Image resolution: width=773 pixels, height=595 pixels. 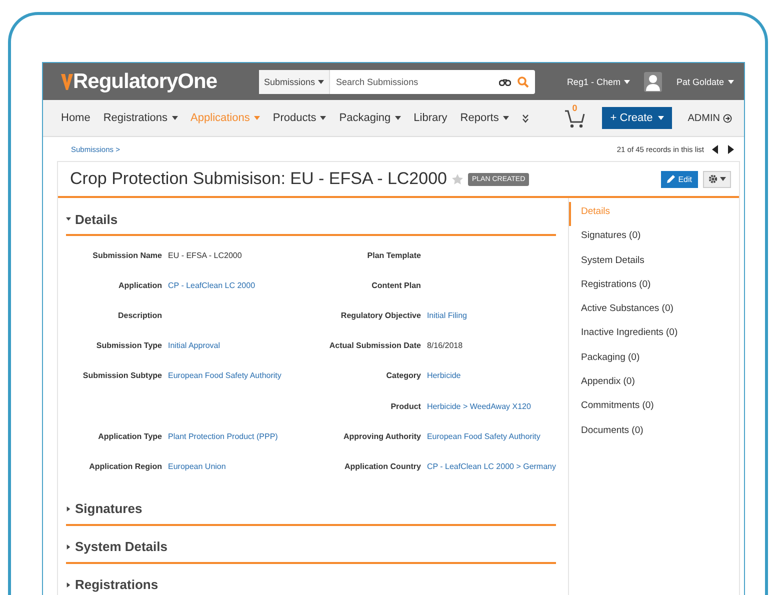 What do you see at coordinates (654, 384) in the screenshot?
I see `sidebar-item: Appendix (0)` at bounding box center [654, 384].